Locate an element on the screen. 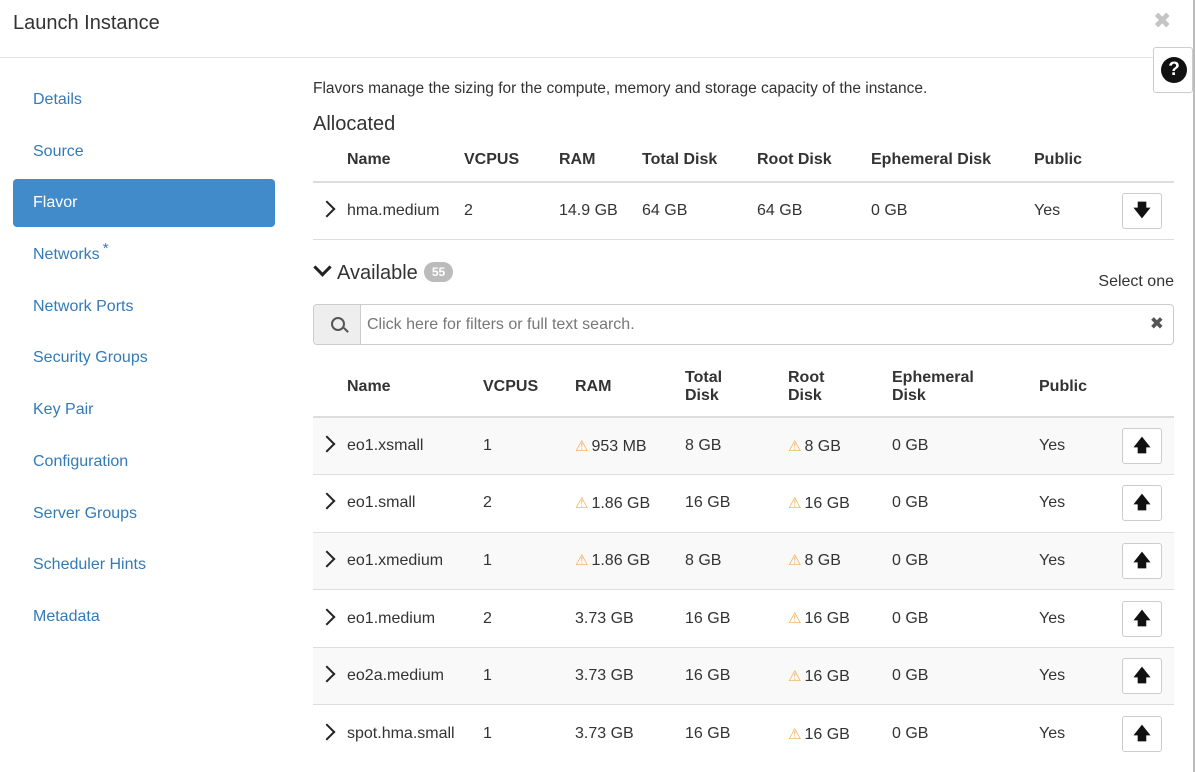 Image resolution: width=1195 pixels, height=772 pixels. ram-value: 3.73 GB is located at coordinates (604, 734).